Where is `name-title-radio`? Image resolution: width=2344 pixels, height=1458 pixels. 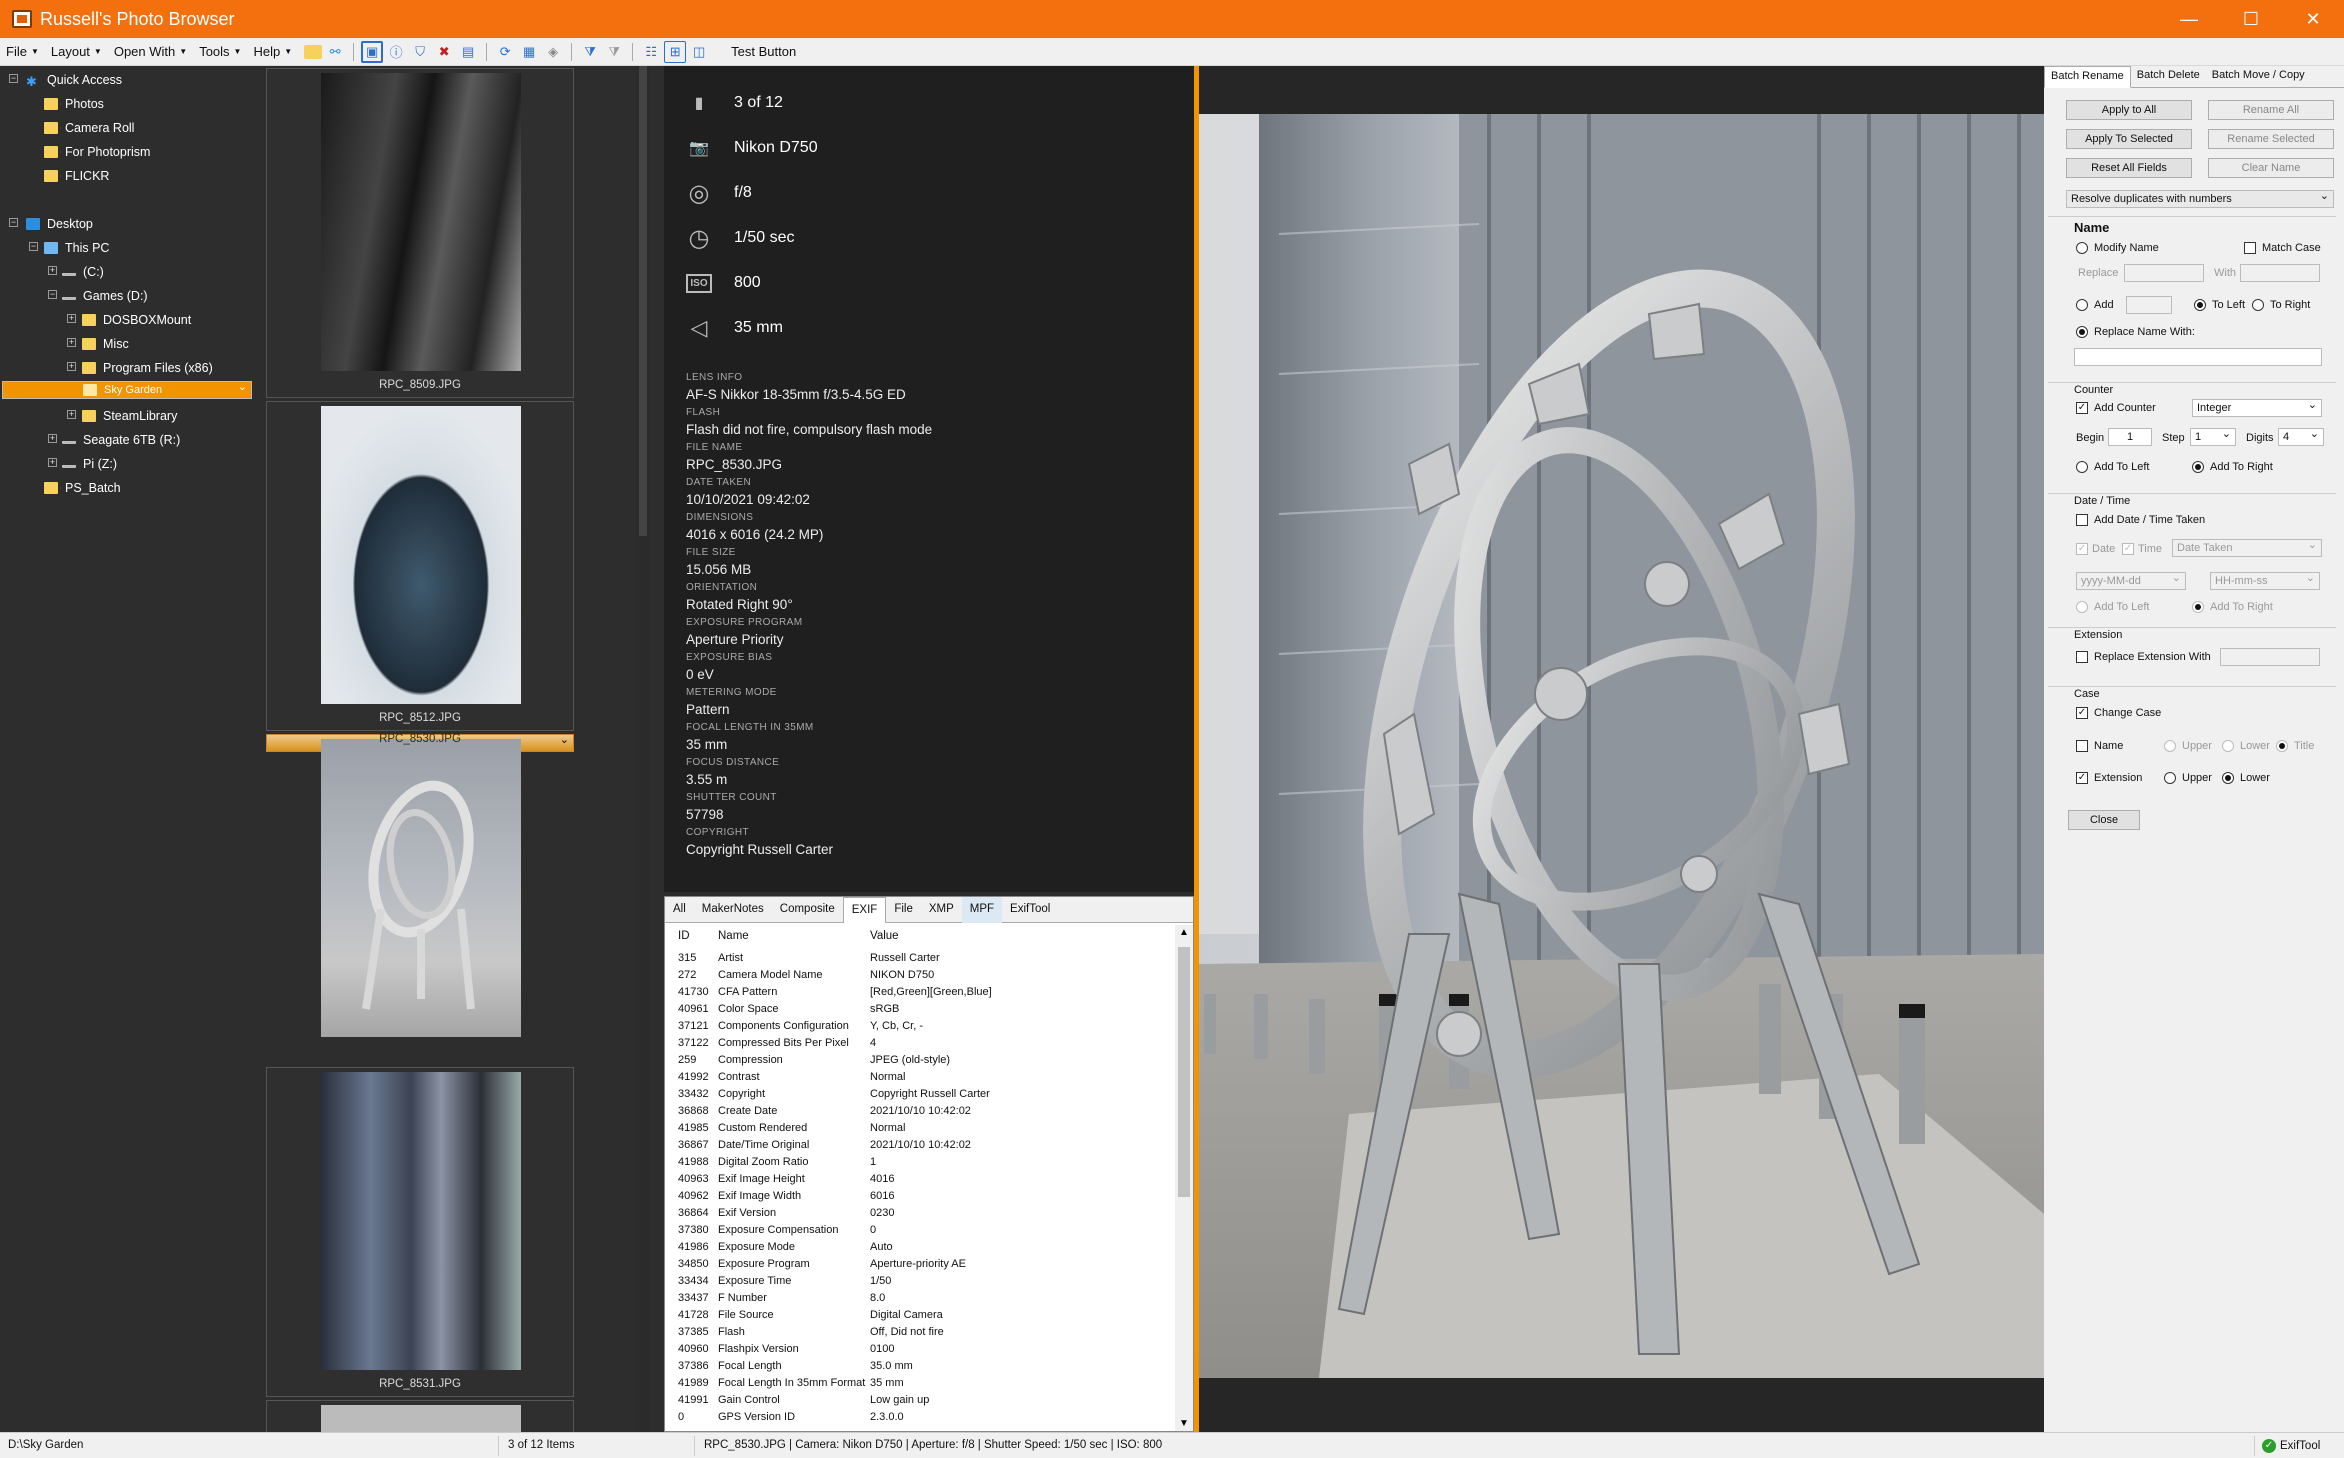 name-title-radio is located at coordinates (2282, 746).